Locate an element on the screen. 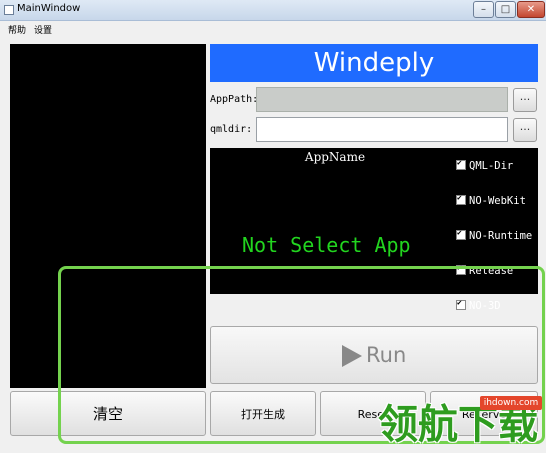 The image size is (546, 453). app-name-label: AppName is located at coordinates (335, 157).